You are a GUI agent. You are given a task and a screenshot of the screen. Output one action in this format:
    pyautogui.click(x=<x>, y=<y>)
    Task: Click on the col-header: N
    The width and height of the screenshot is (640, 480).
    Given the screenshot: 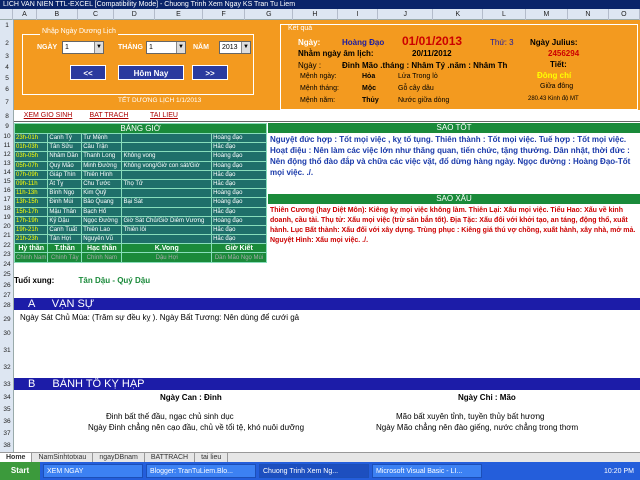 What is the action you would take?
    pyautogui.click(x=588, y=14)
    